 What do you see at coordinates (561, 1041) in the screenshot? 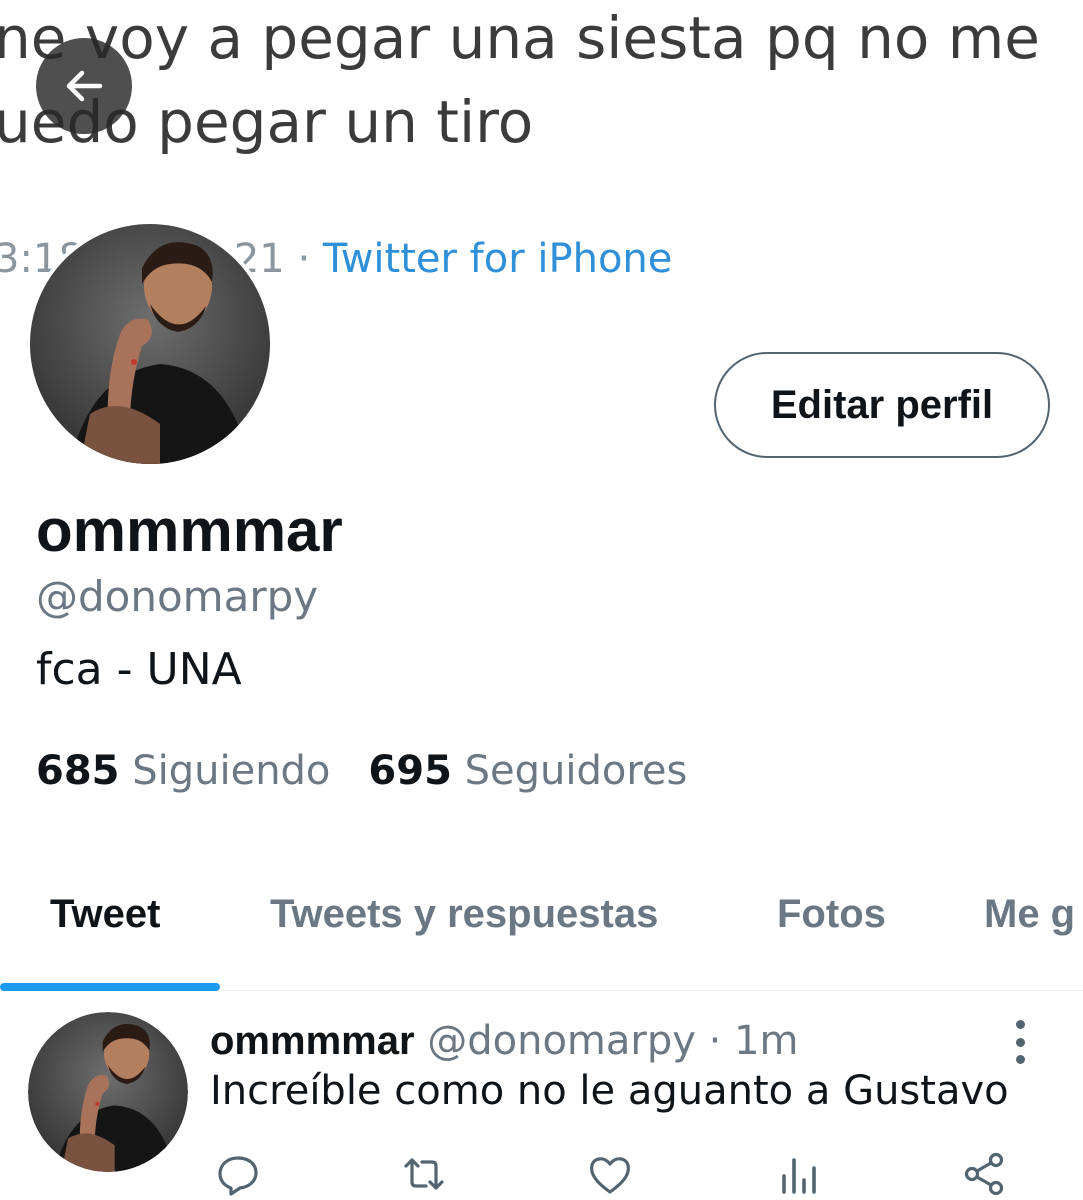
I see `tweet-author-handle: @donomarpy` at bounding box center [561, 1041].